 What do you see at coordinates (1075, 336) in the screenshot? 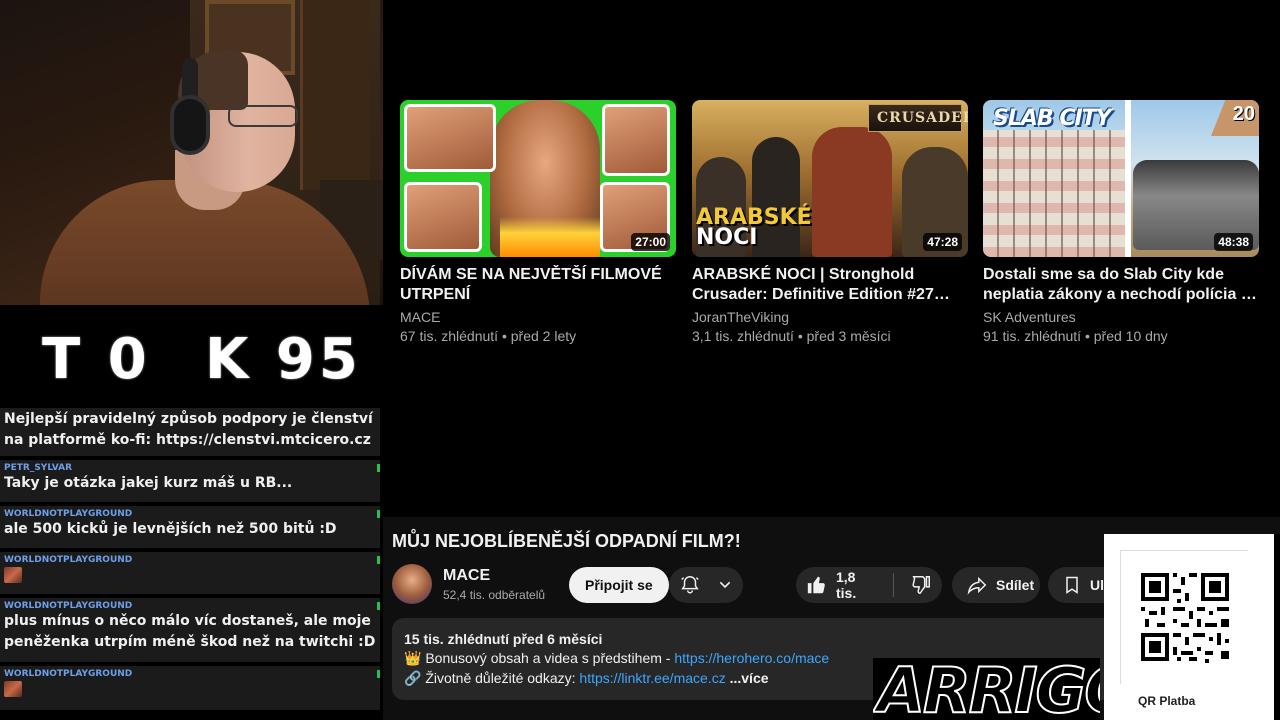
I see `video-meta: 91 tis. zhlédnutí • před 10 dny` at bounding box center [1075, 336].